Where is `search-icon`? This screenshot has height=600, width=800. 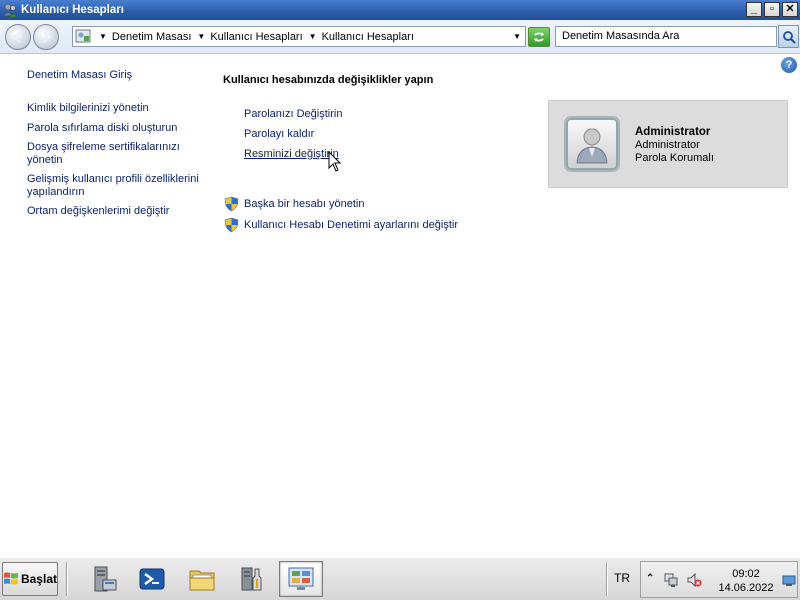 search-icon is located at coordinates (789, 37).